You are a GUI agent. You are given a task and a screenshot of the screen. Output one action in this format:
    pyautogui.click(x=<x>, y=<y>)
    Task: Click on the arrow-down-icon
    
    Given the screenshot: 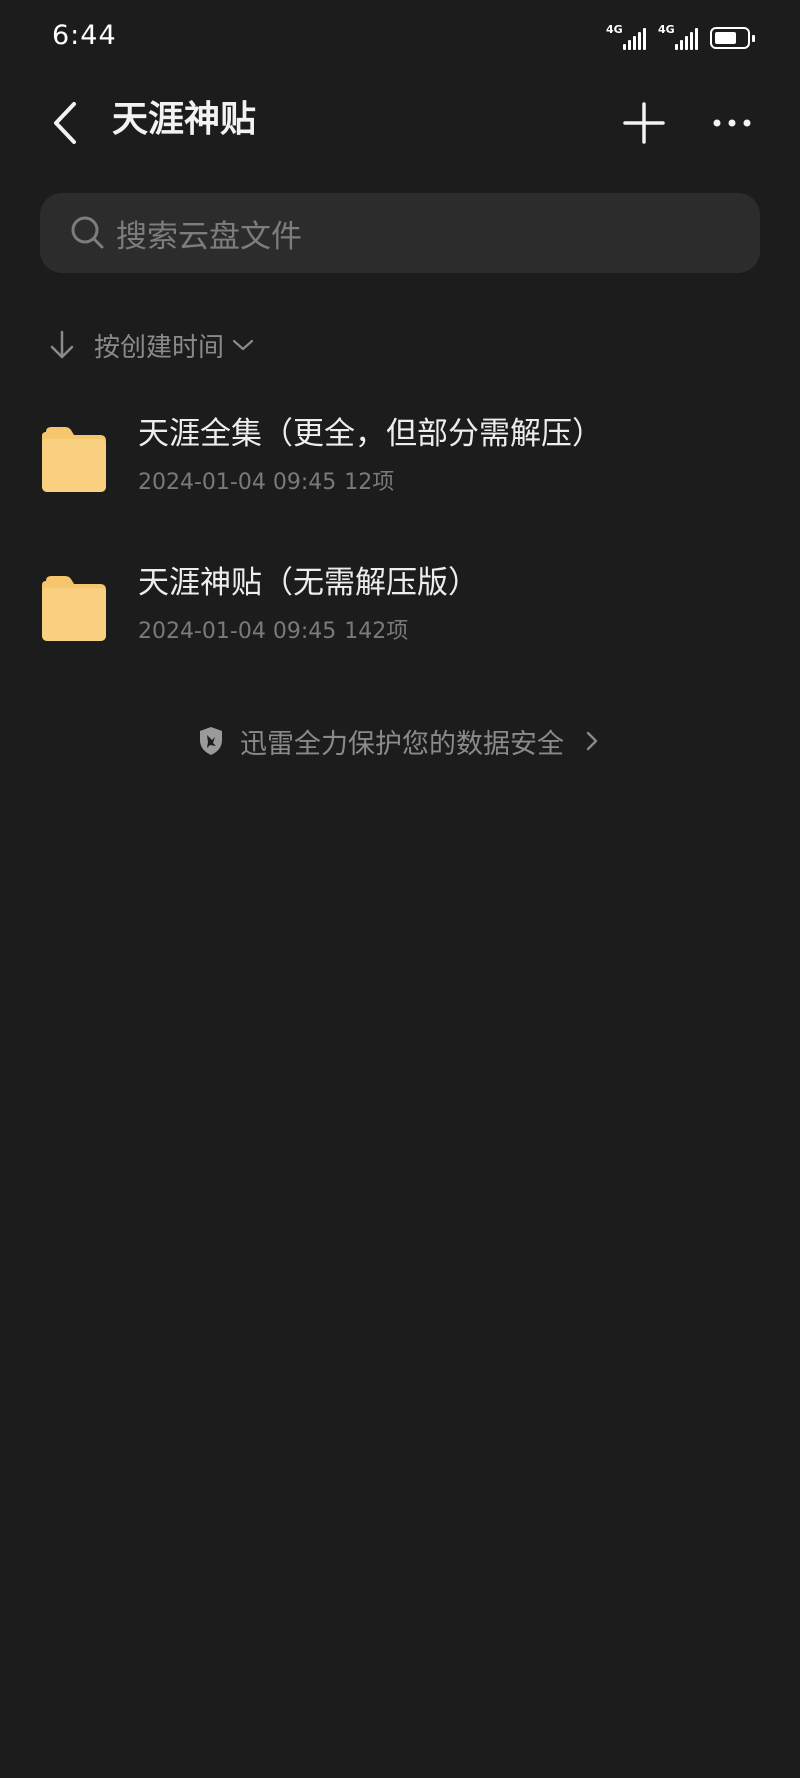 What is the action you would take?
    pyautogui.click(x=62, y=345)
    